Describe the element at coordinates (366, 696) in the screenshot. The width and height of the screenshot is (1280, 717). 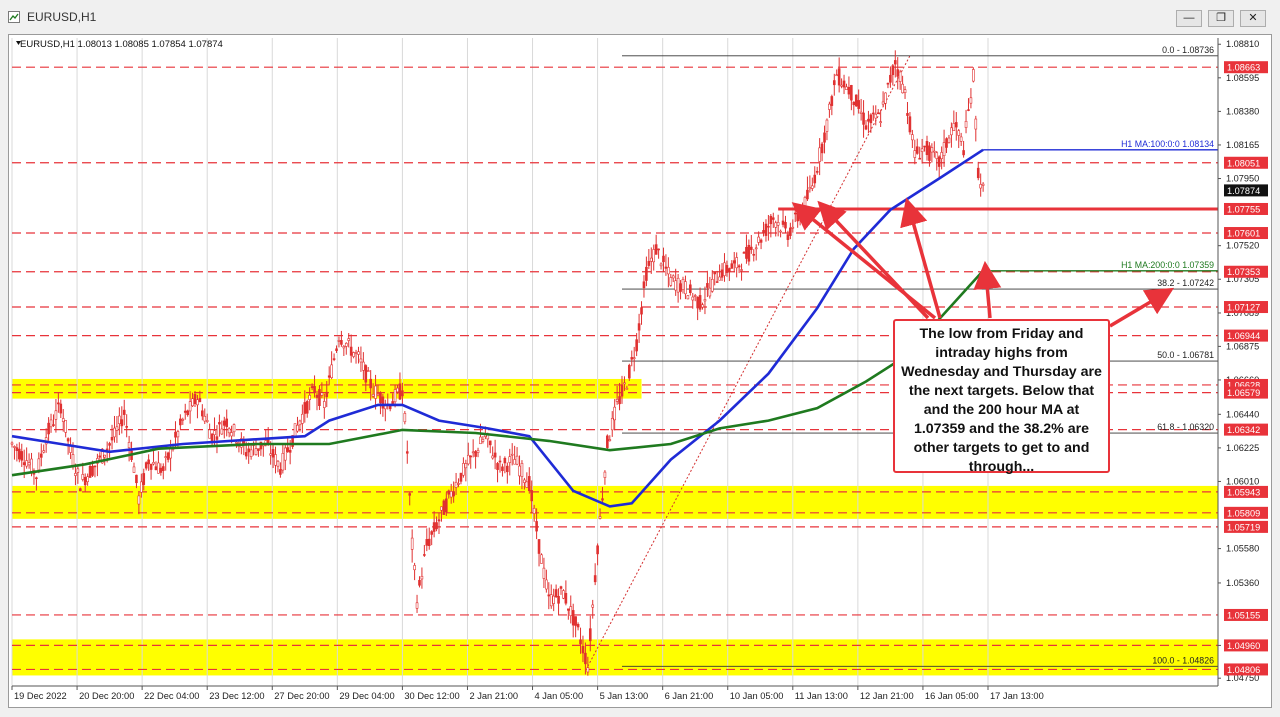
I see `x-tick-label: 29 Dec 04:00` at that location.